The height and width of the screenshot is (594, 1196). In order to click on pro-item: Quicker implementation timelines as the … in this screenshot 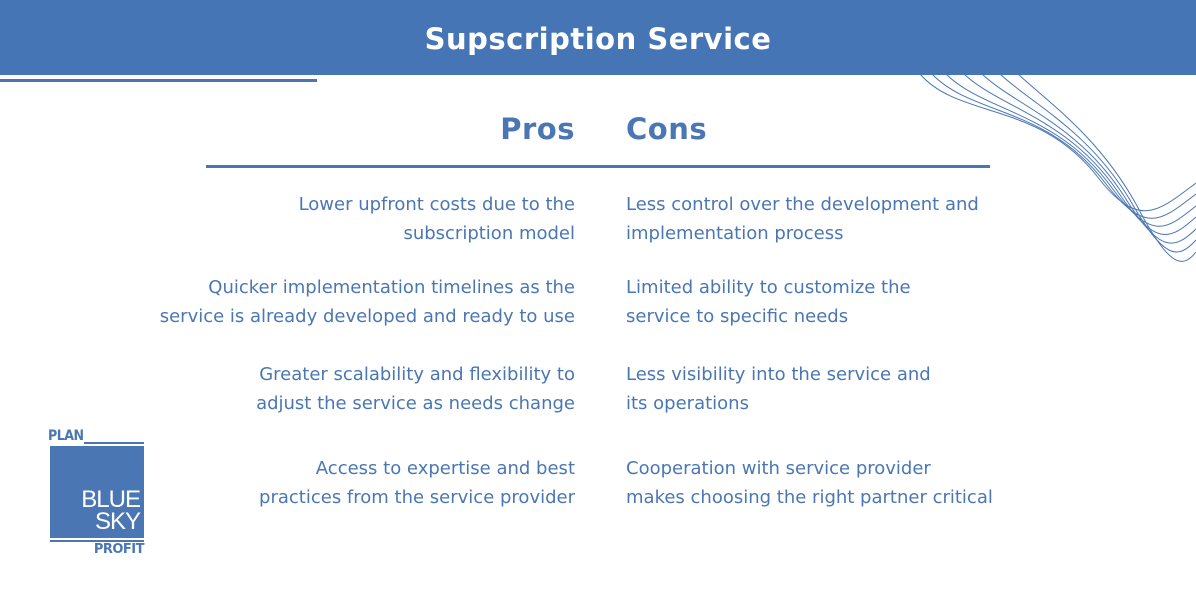, I will do `click(367, 302)`.